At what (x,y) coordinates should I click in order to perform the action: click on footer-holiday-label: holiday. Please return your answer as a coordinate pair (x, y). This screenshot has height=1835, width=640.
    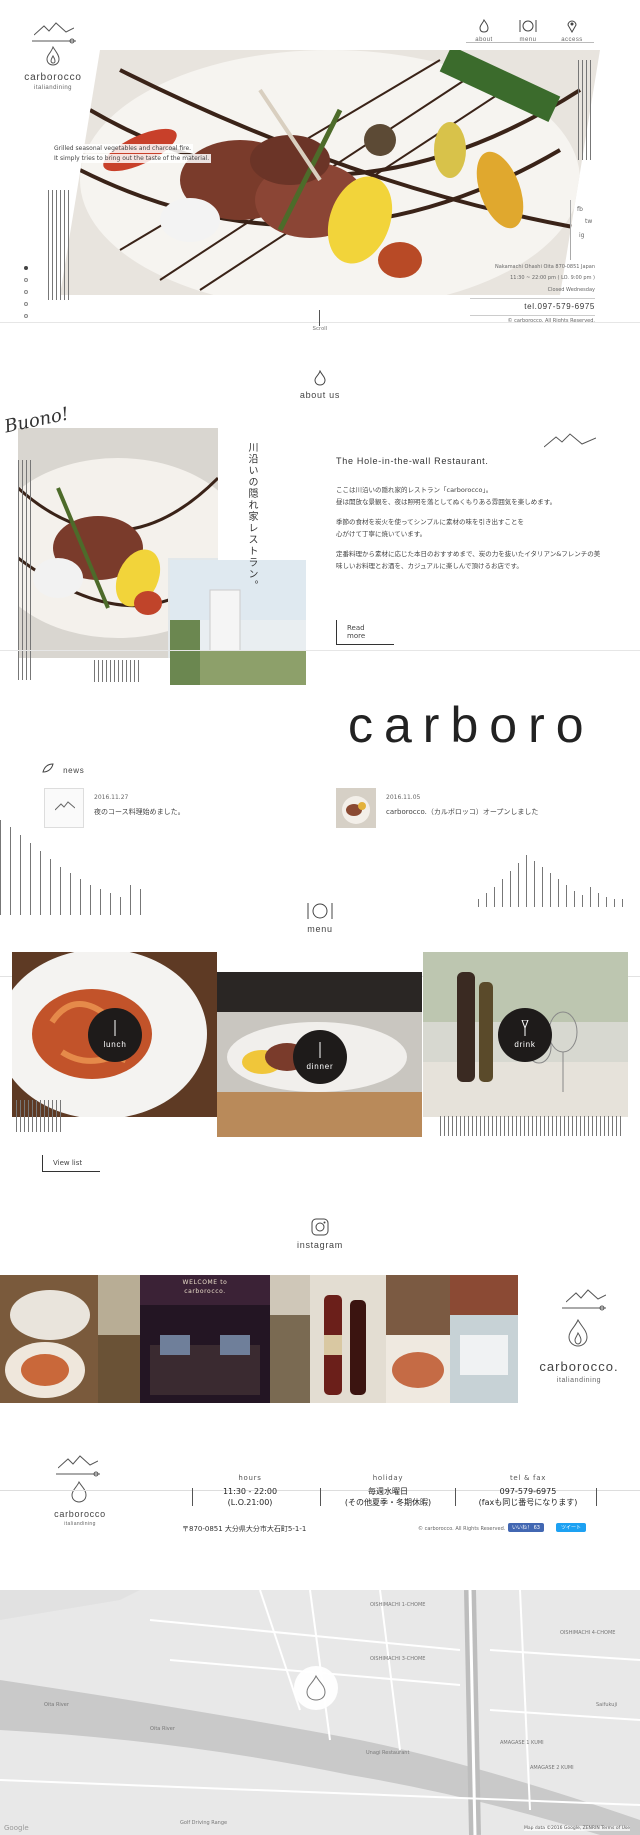
    Looking at the image, I should click on (388, 1478).